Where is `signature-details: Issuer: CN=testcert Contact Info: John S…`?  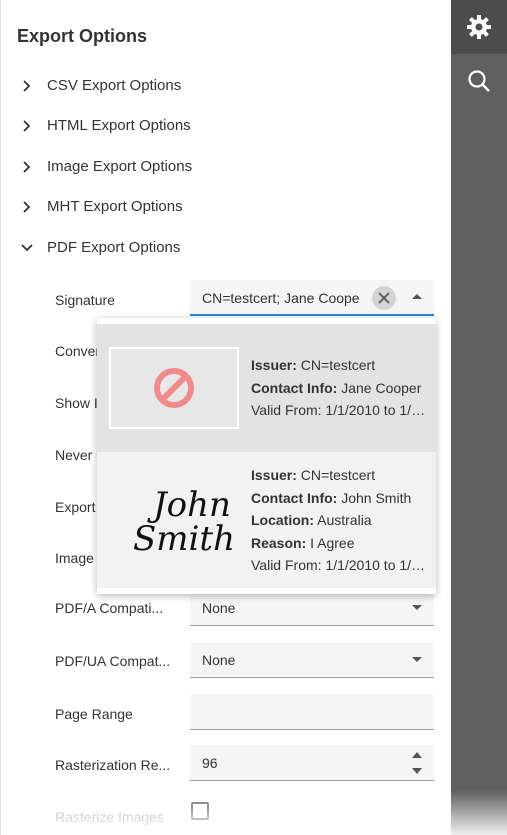
signature-details: Issuer: CN=testcert Contact Info: John S… is located at coordinates (338, 520).